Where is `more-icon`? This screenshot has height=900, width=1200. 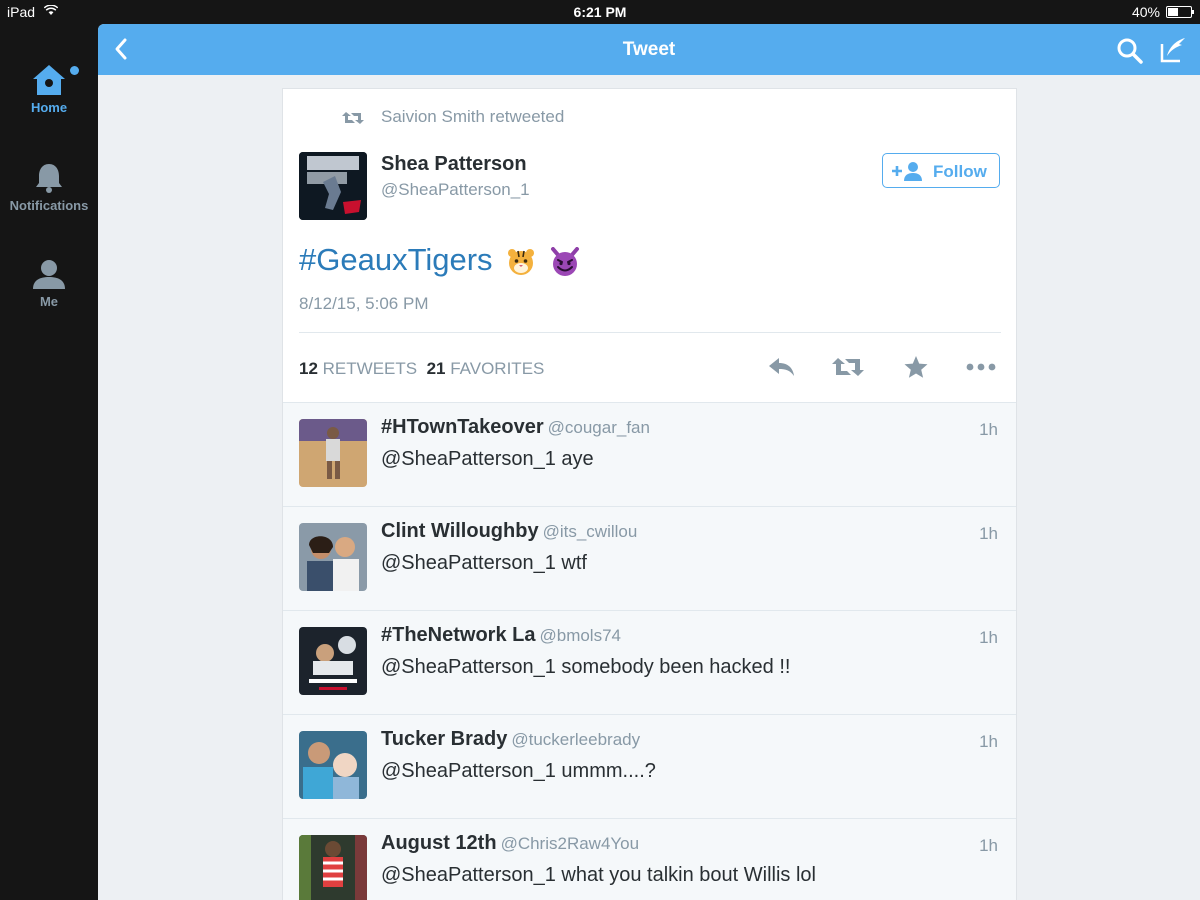
more-icon is located at coordinates (981, 367).